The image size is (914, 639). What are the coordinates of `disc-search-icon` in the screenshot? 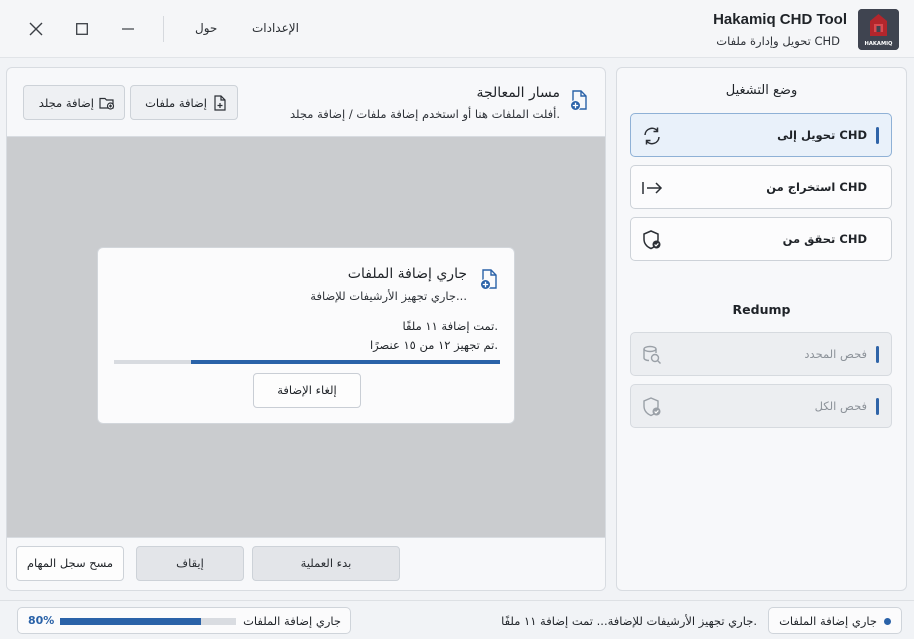 It's located at (652, 355).